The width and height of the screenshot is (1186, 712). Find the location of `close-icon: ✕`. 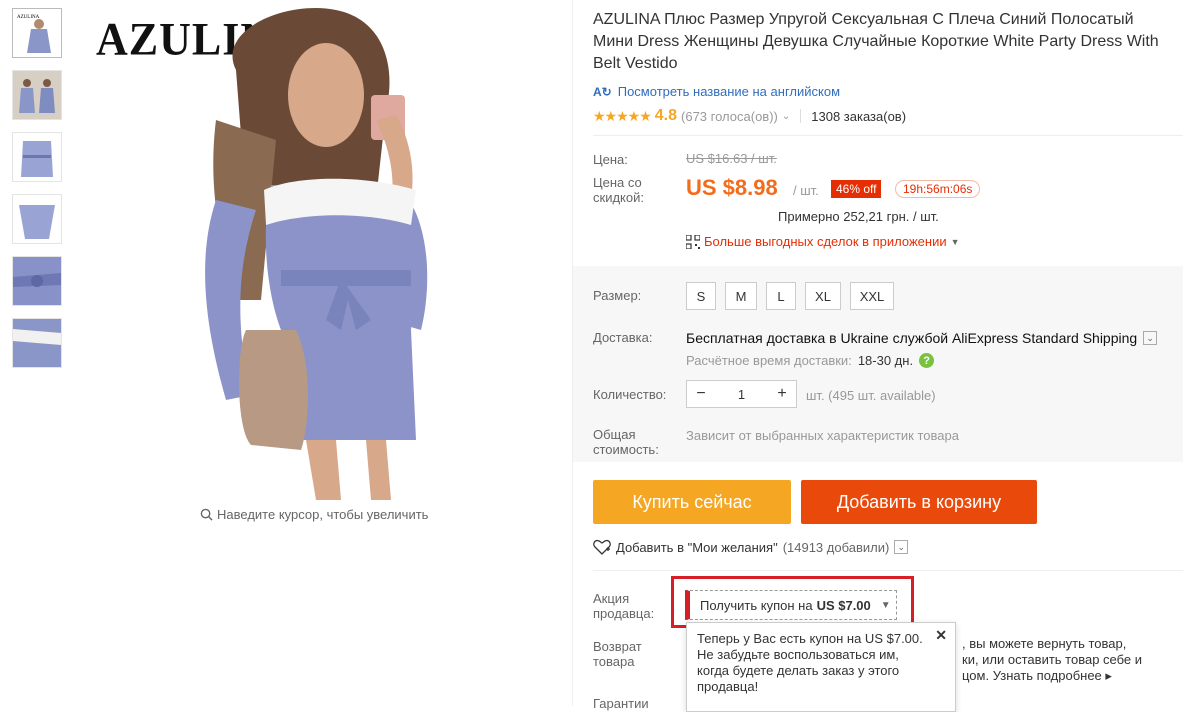

close-icon: ✕ is located at coordinates (941, 635).